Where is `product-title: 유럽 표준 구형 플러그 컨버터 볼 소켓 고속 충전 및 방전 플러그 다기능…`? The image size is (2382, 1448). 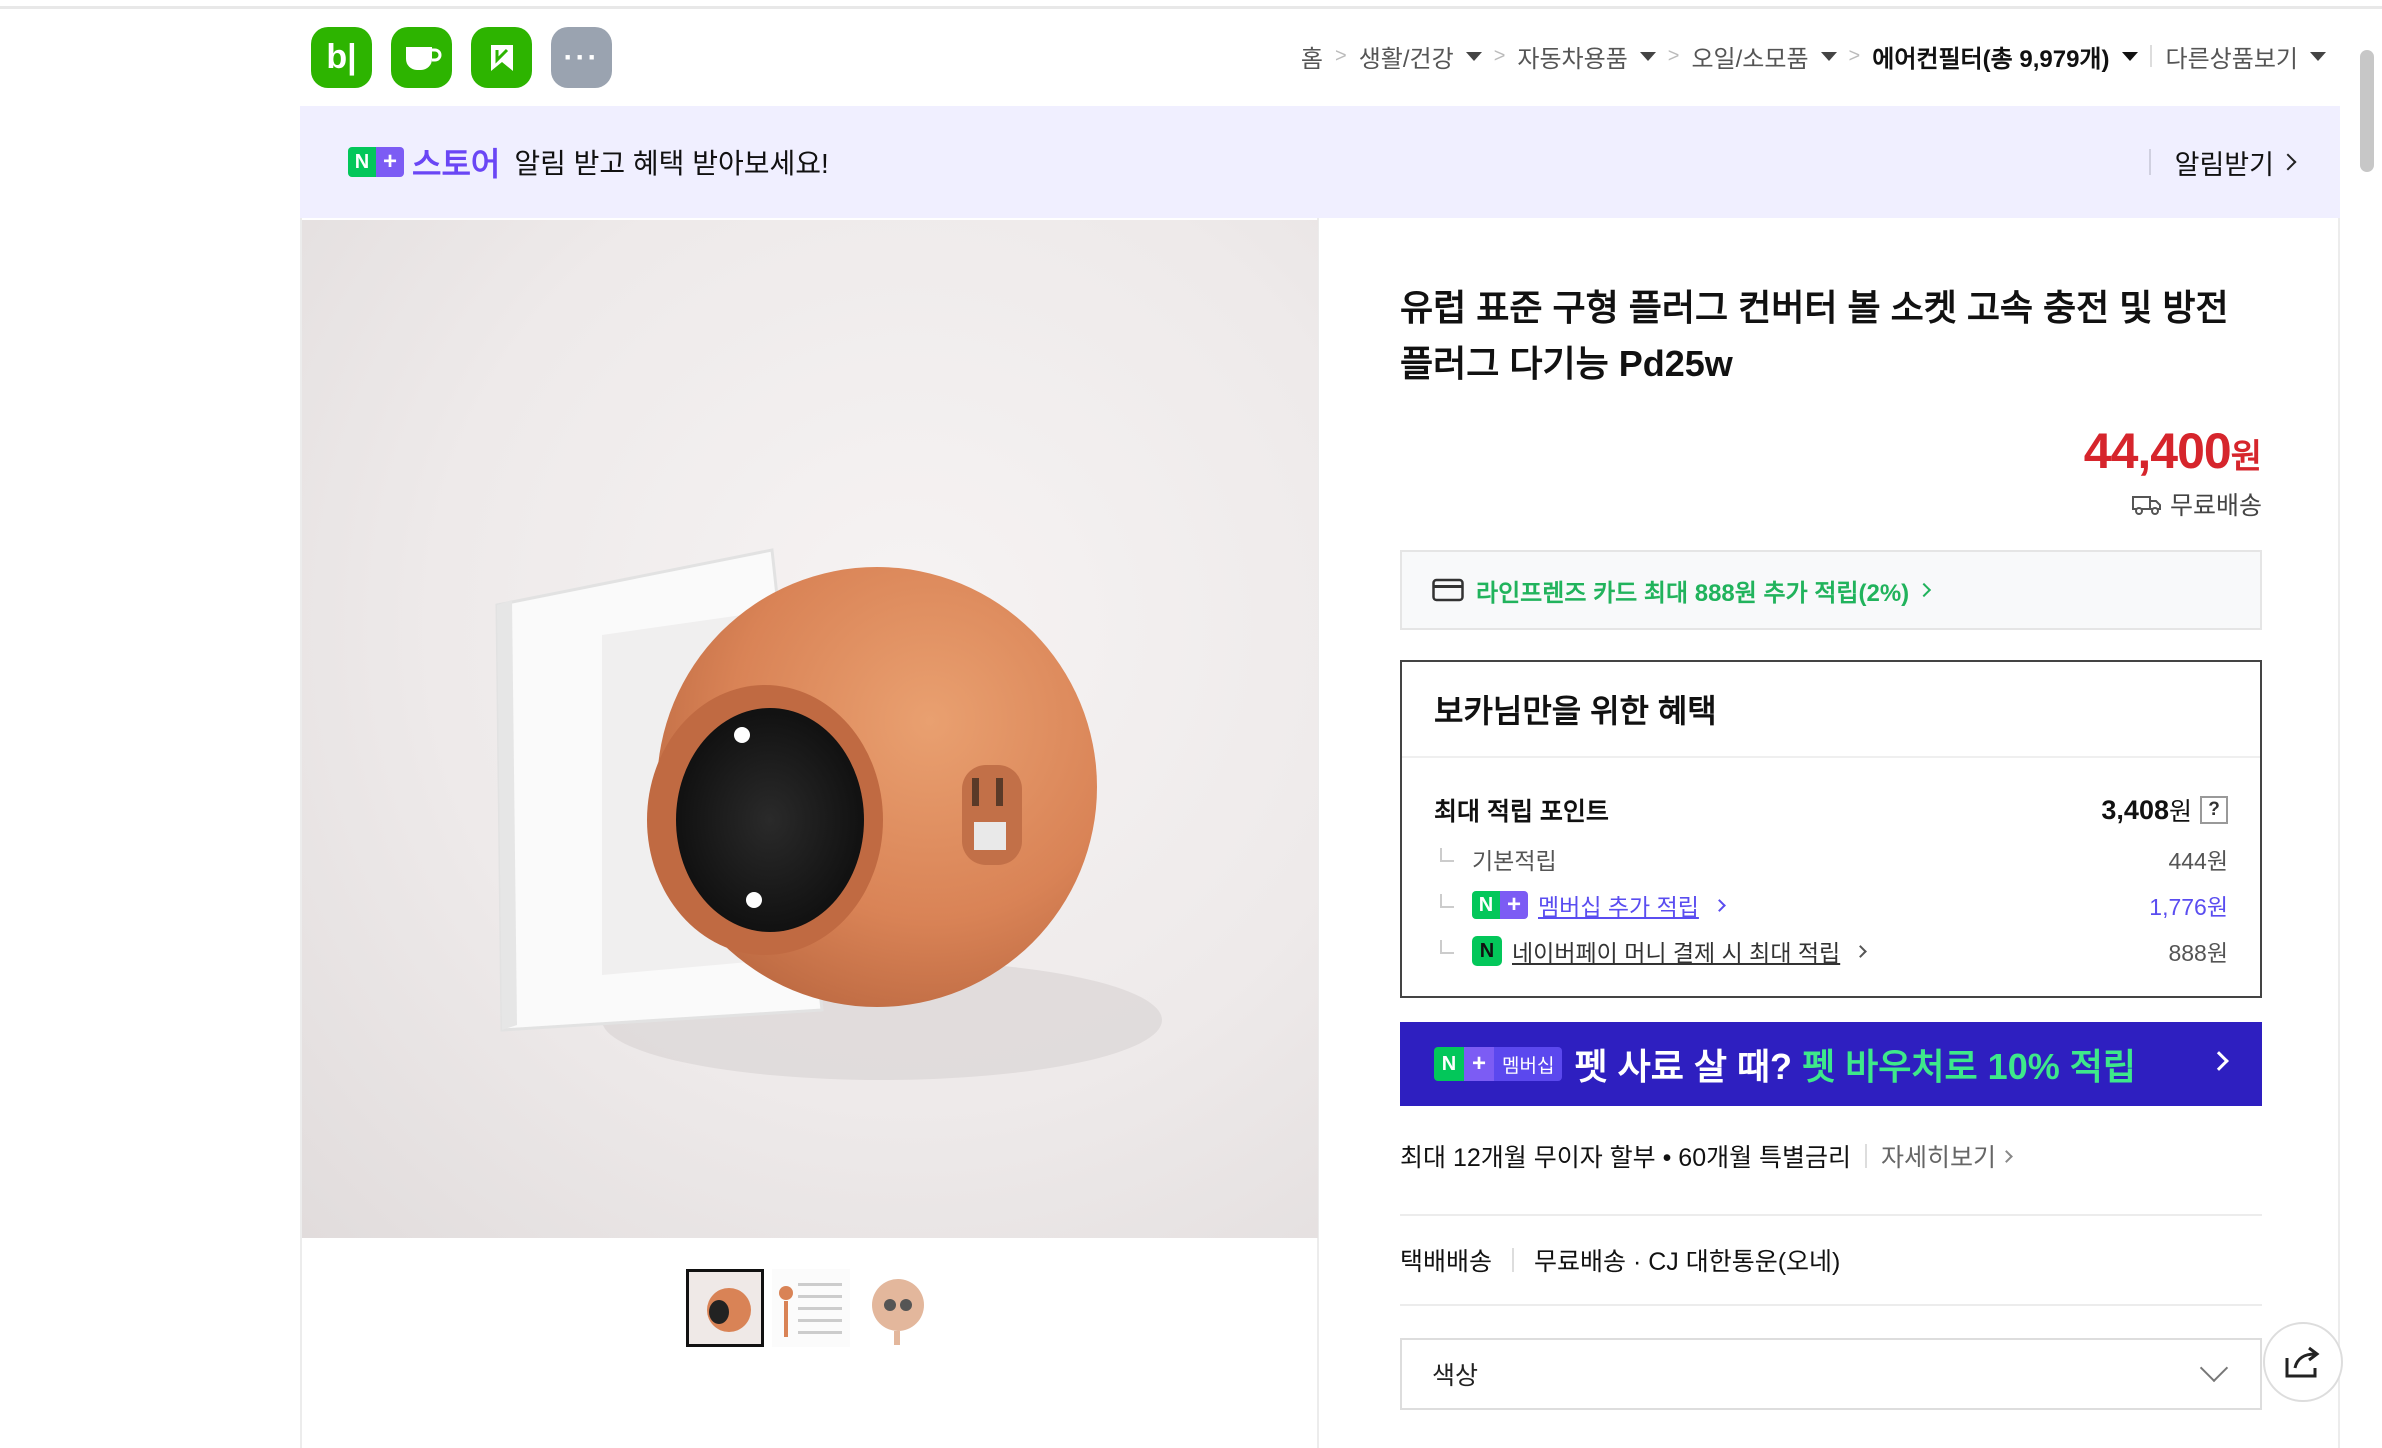 product-title: 유럽 표준 구형 플러그 컨버터 볼 소켓 고속 충전 및 방전 플러그 다기능… is located at coordinates (1814, 335).